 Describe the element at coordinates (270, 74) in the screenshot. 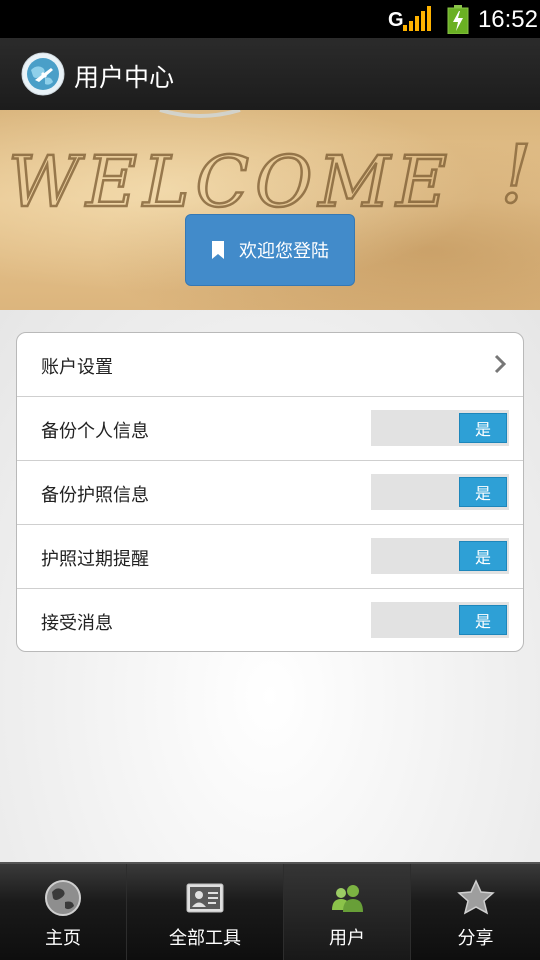

I see `title-bar: 用户中心` at that location.